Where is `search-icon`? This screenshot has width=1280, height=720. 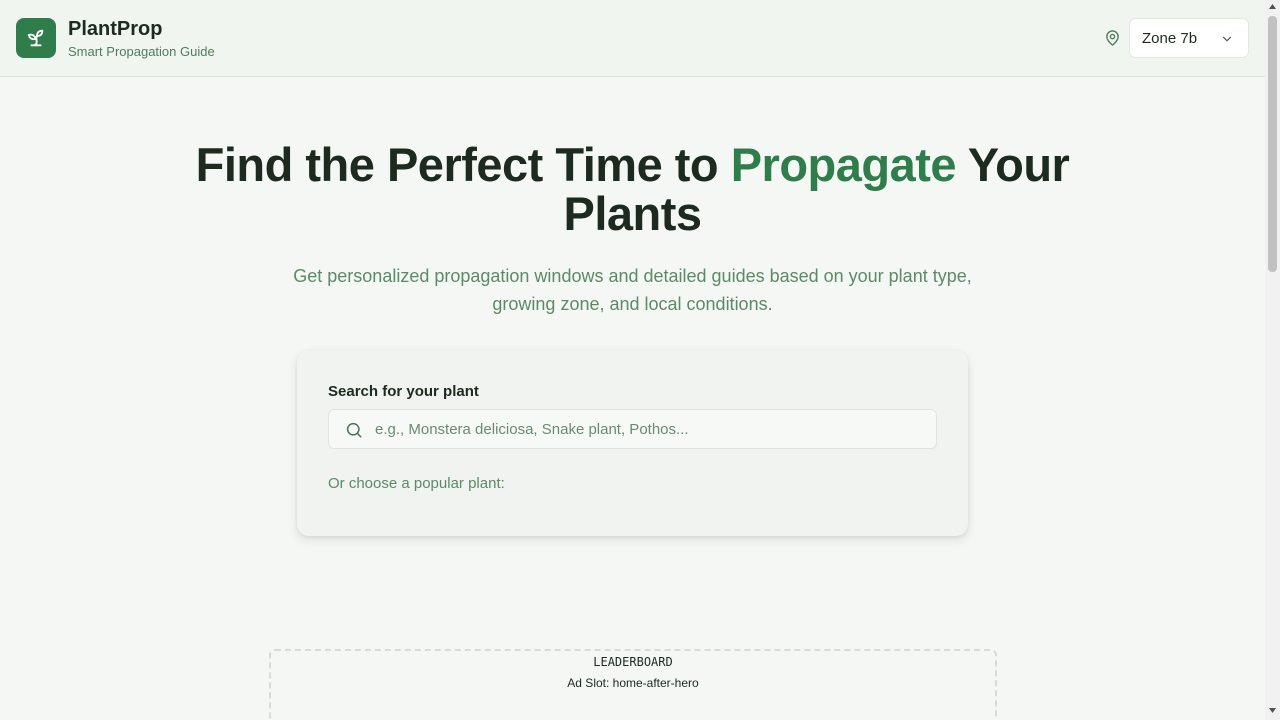 search-icon is located at coordinates (354, 430).